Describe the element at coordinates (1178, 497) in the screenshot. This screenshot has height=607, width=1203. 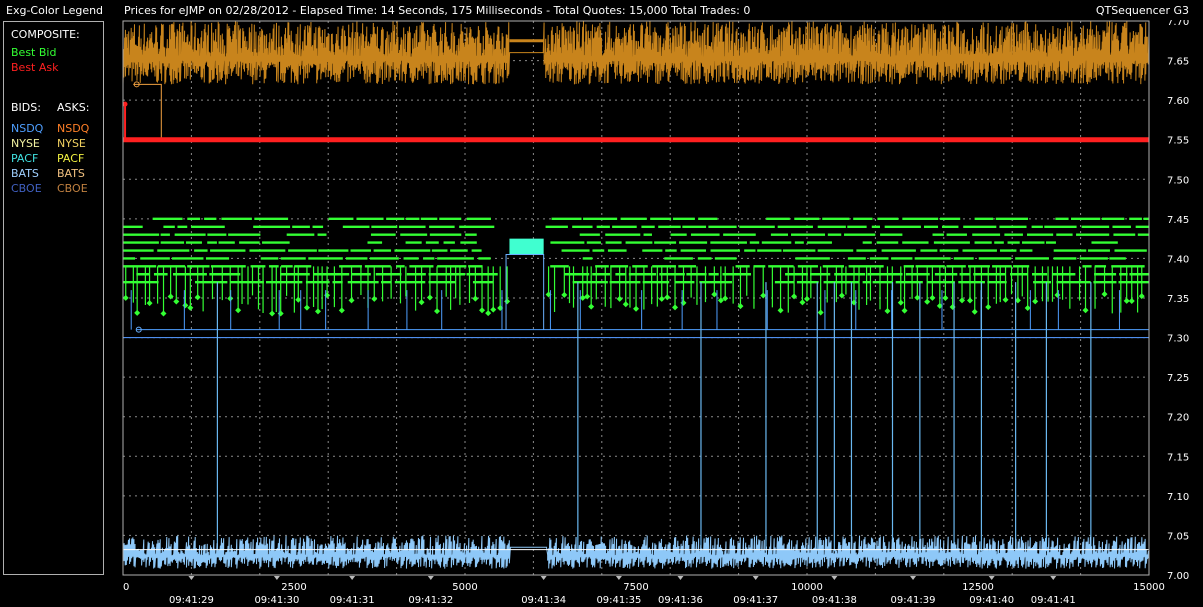
I see `y-tick-label: 7.10` at that location.